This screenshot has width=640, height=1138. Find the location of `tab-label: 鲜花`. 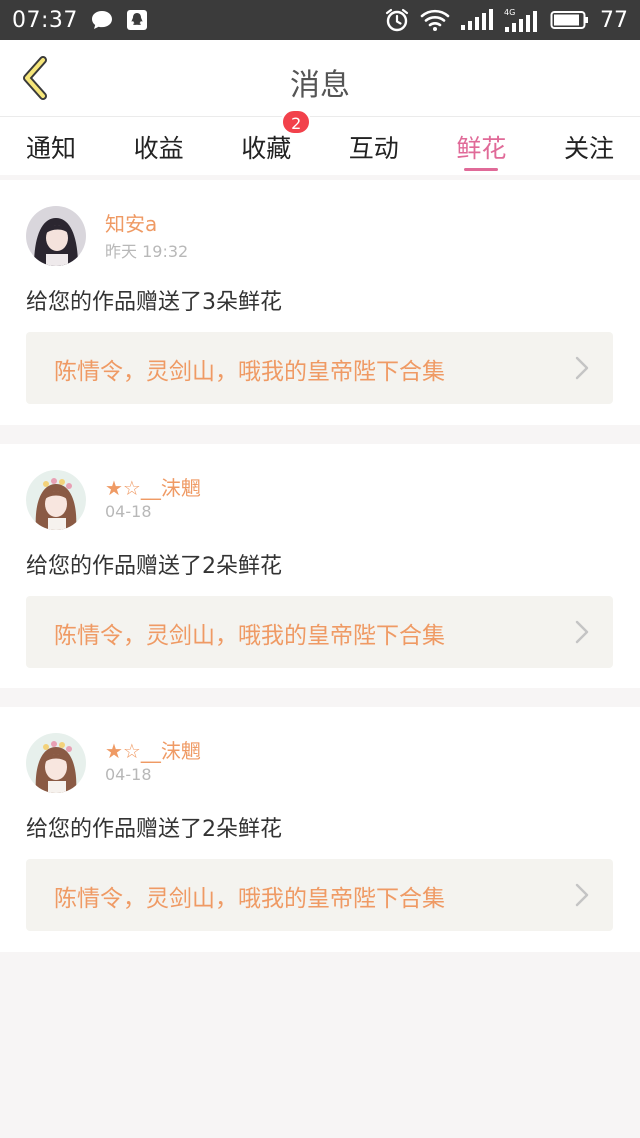

tab-label: 鲜花 is located at coordinates (481, 148).